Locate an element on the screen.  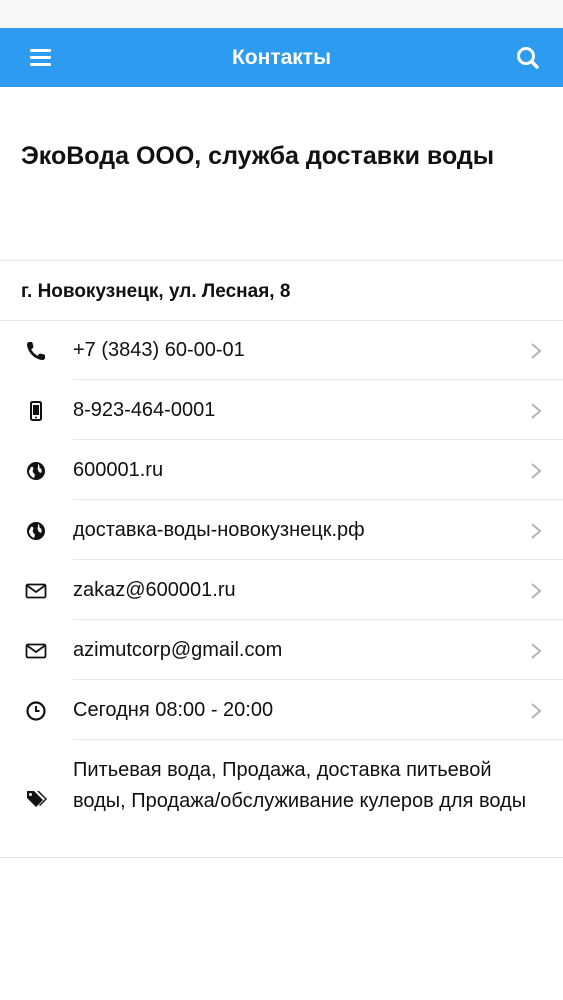
contact-row-phone: +7 (3843) 60-00-01 is located at coordinates (281, 350).